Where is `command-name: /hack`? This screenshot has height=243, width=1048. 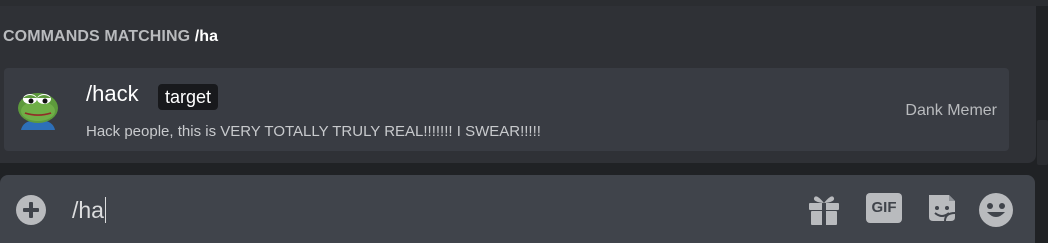 command-name: /hack is located at coordinates (112, 93).